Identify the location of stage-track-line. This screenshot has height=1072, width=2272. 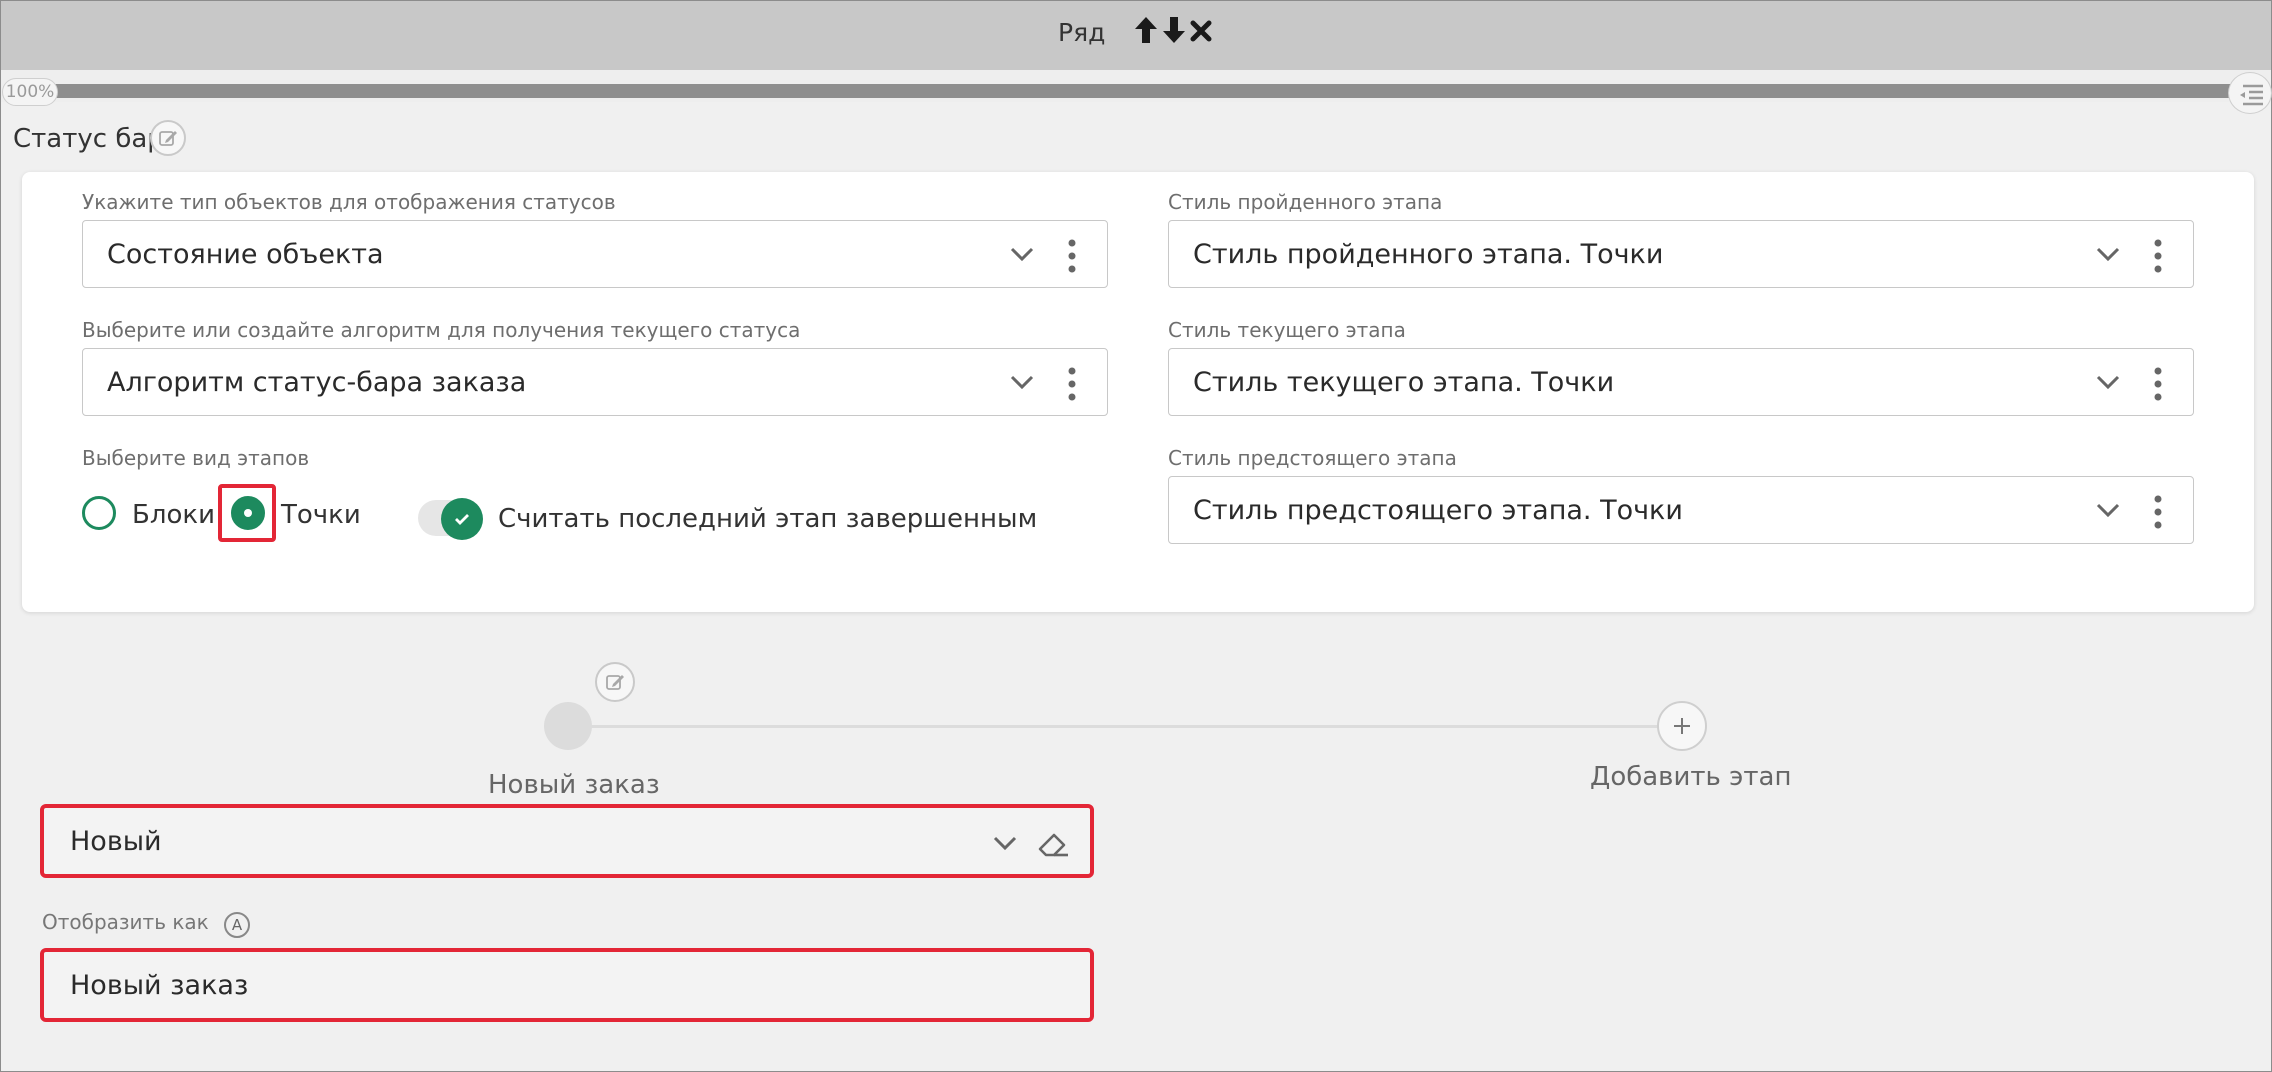
(1126, 726).